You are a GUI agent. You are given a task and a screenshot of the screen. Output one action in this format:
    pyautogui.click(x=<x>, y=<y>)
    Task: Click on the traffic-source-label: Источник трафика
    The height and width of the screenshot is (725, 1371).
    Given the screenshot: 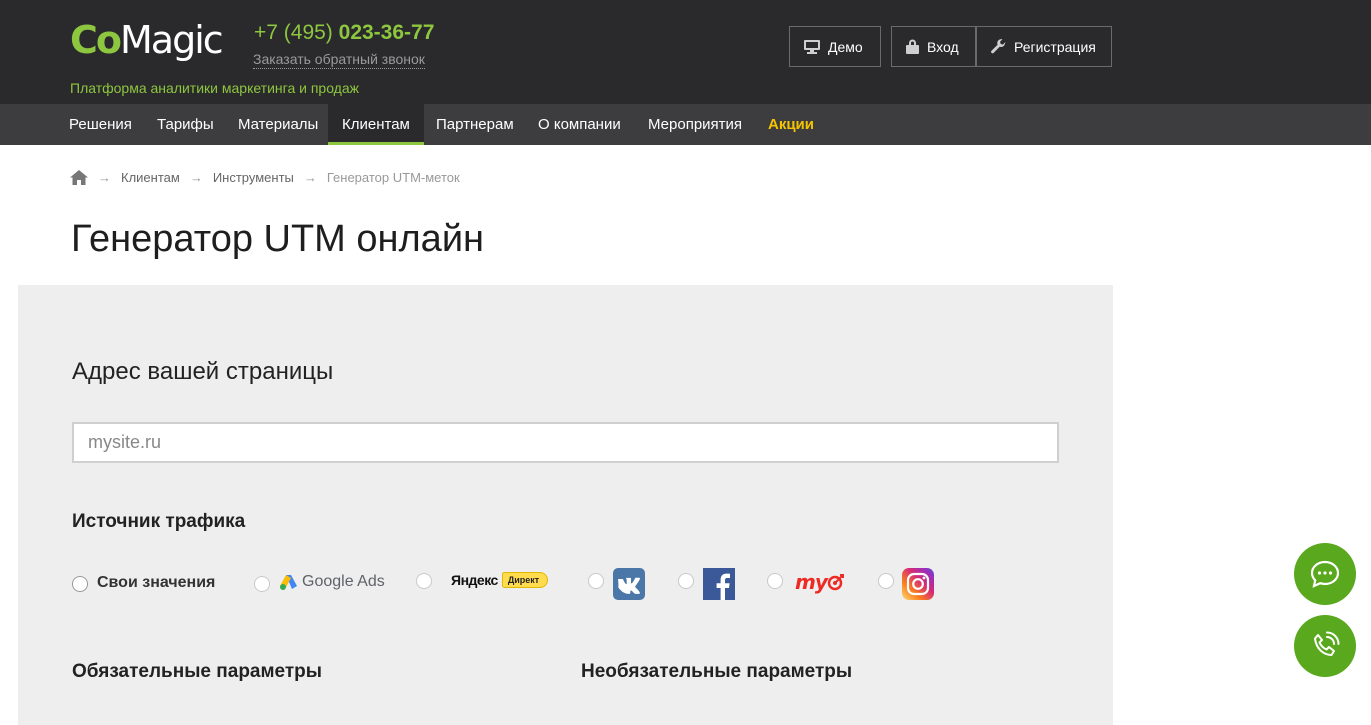 What is the action you would take?
    pyautogui.click(x=159, y=521)
    